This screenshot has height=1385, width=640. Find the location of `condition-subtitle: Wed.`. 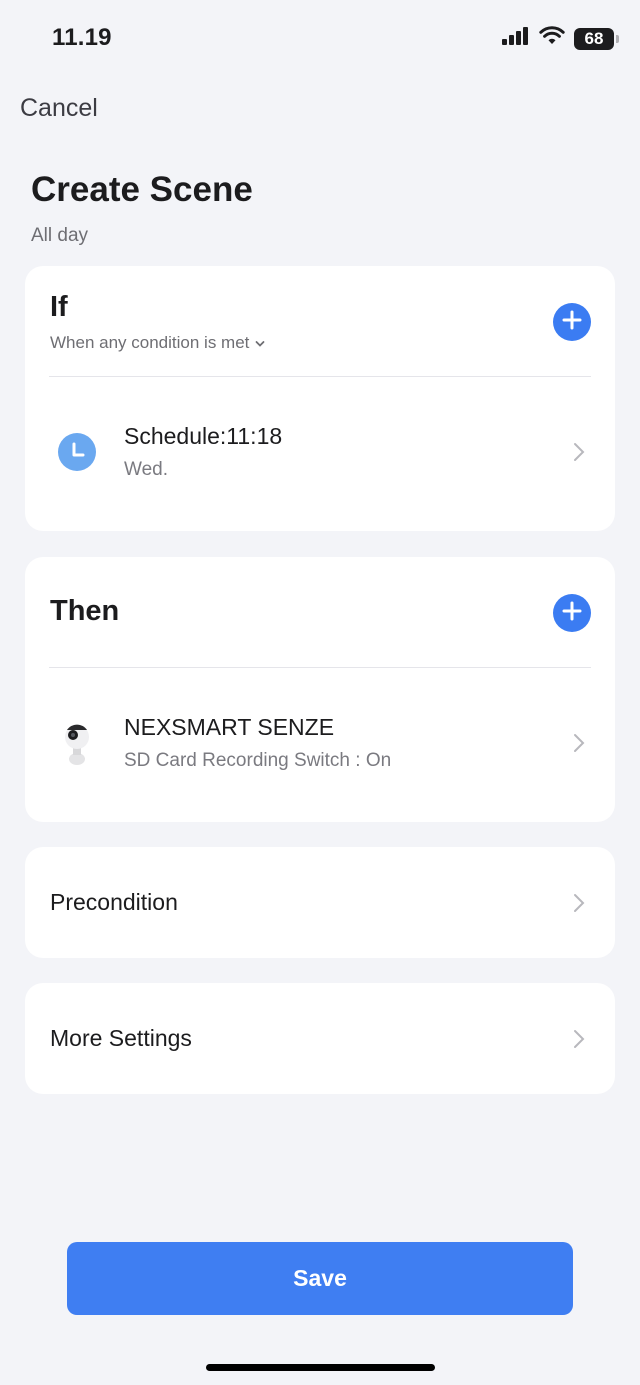

condition-subtitle: Wed. is located at coordinates (146, 469).